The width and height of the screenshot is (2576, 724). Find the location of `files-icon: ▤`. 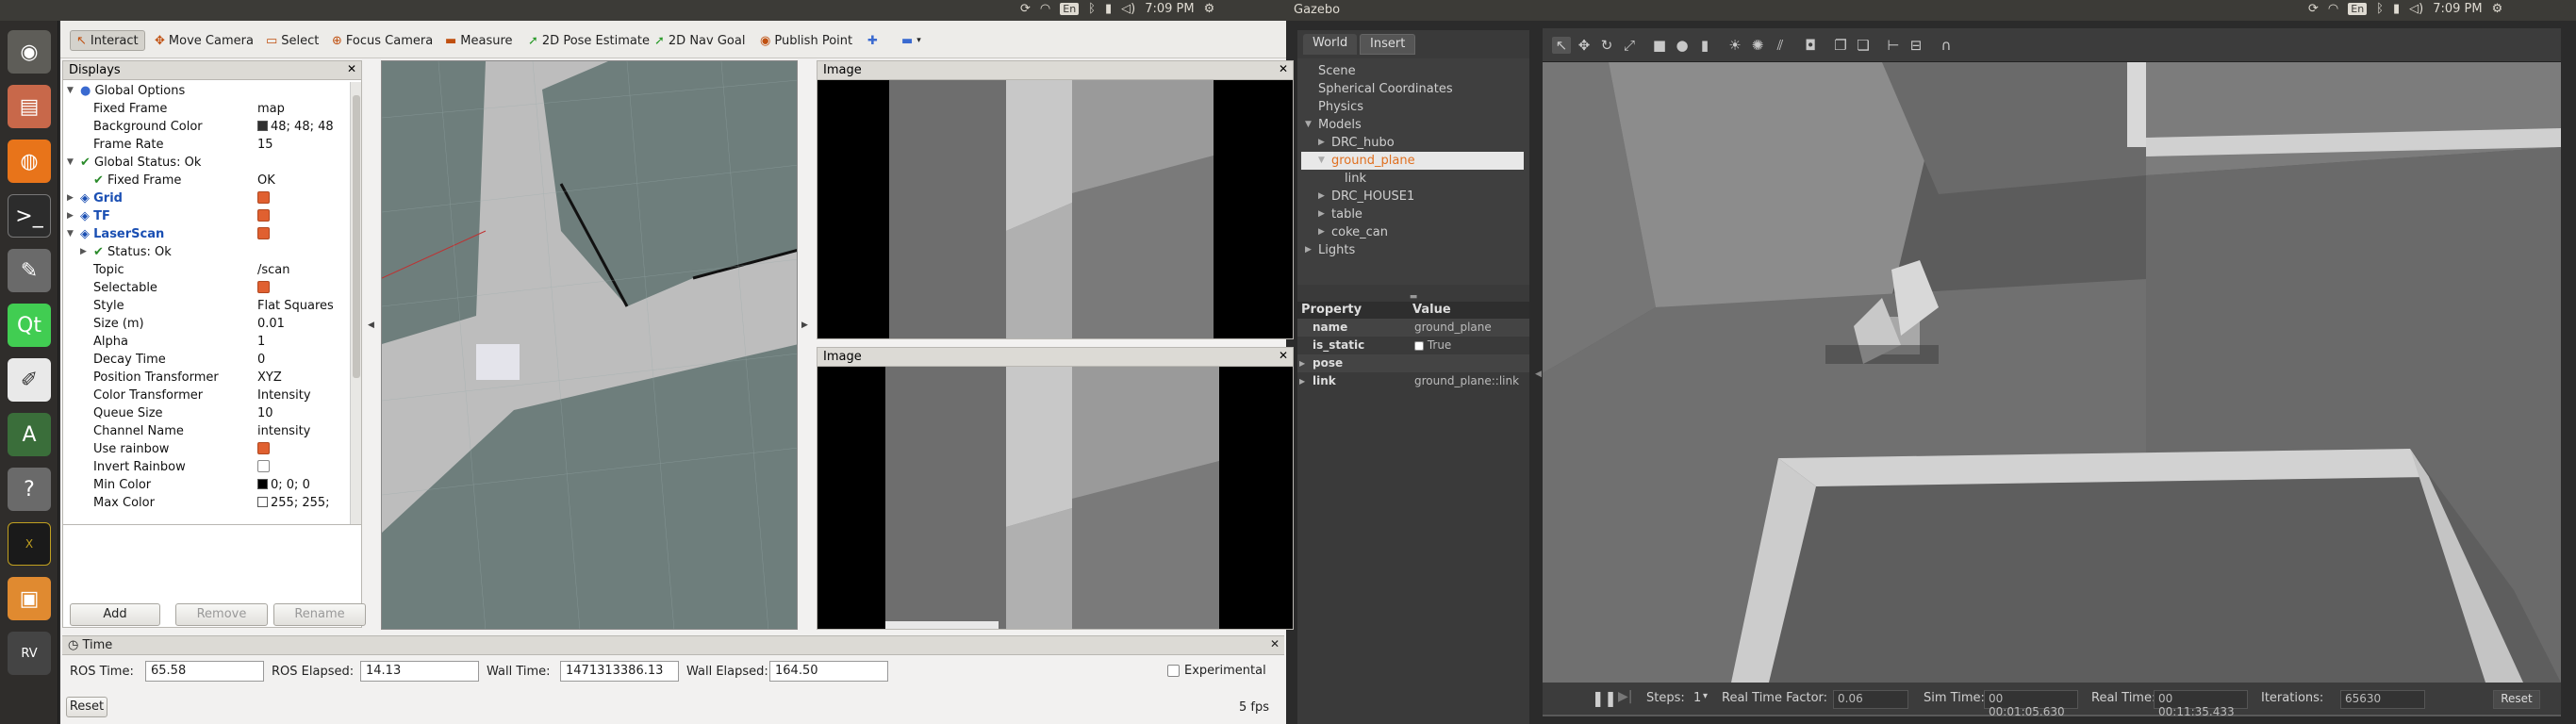

files-icon: ▤ is located at coordinates (29, 106).